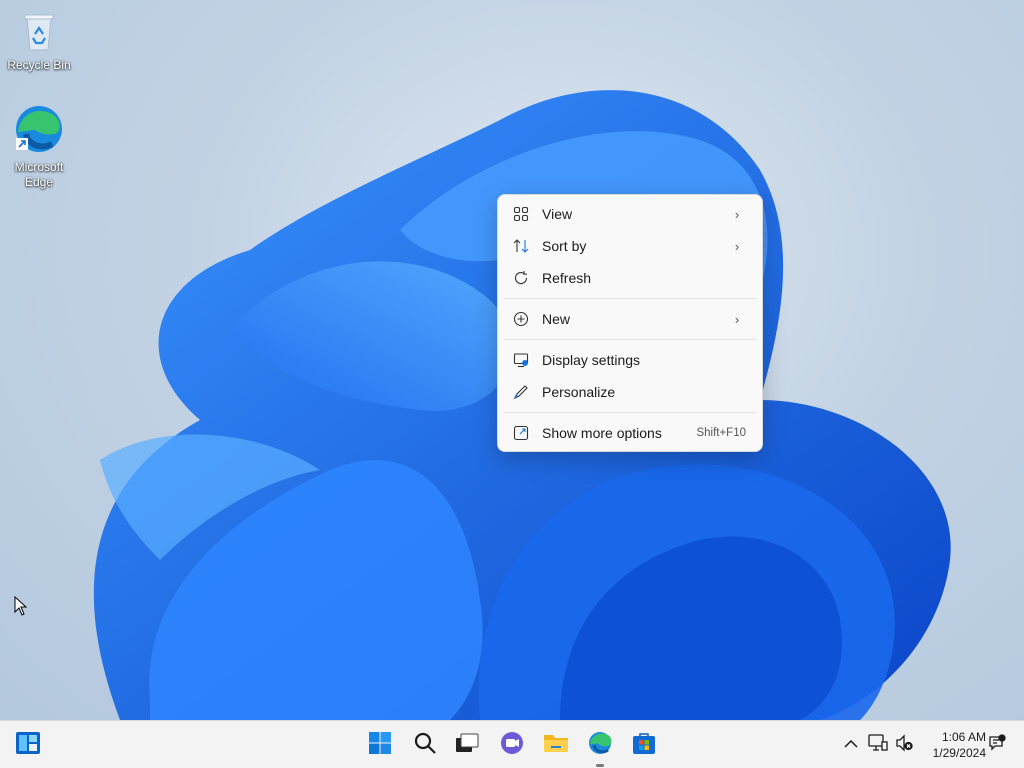 The height and width of the screenshot is (768, 1024). Describe the element at coordinates (21, 606) in the screenshot. I see `mouse-cursor-icon` at that location.